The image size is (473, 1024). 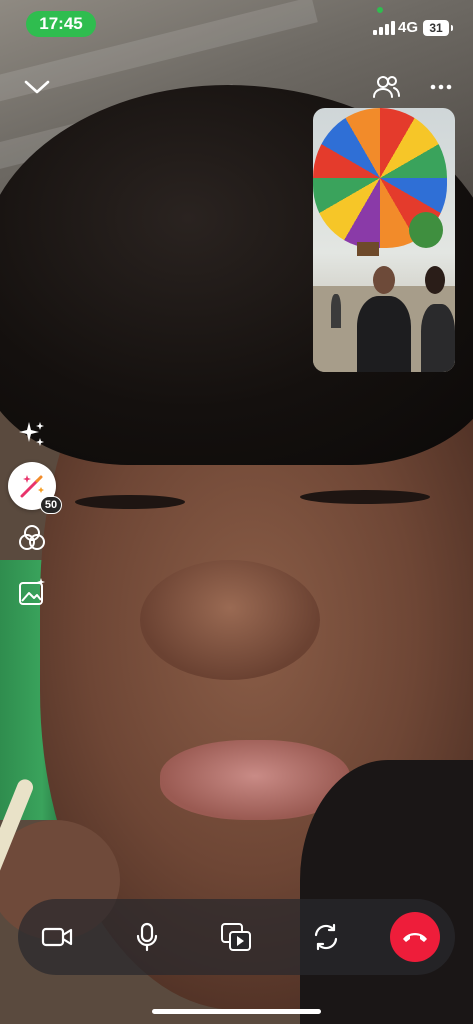 I want to click on camera-in-use-indicator, so click(x=380, y=10).